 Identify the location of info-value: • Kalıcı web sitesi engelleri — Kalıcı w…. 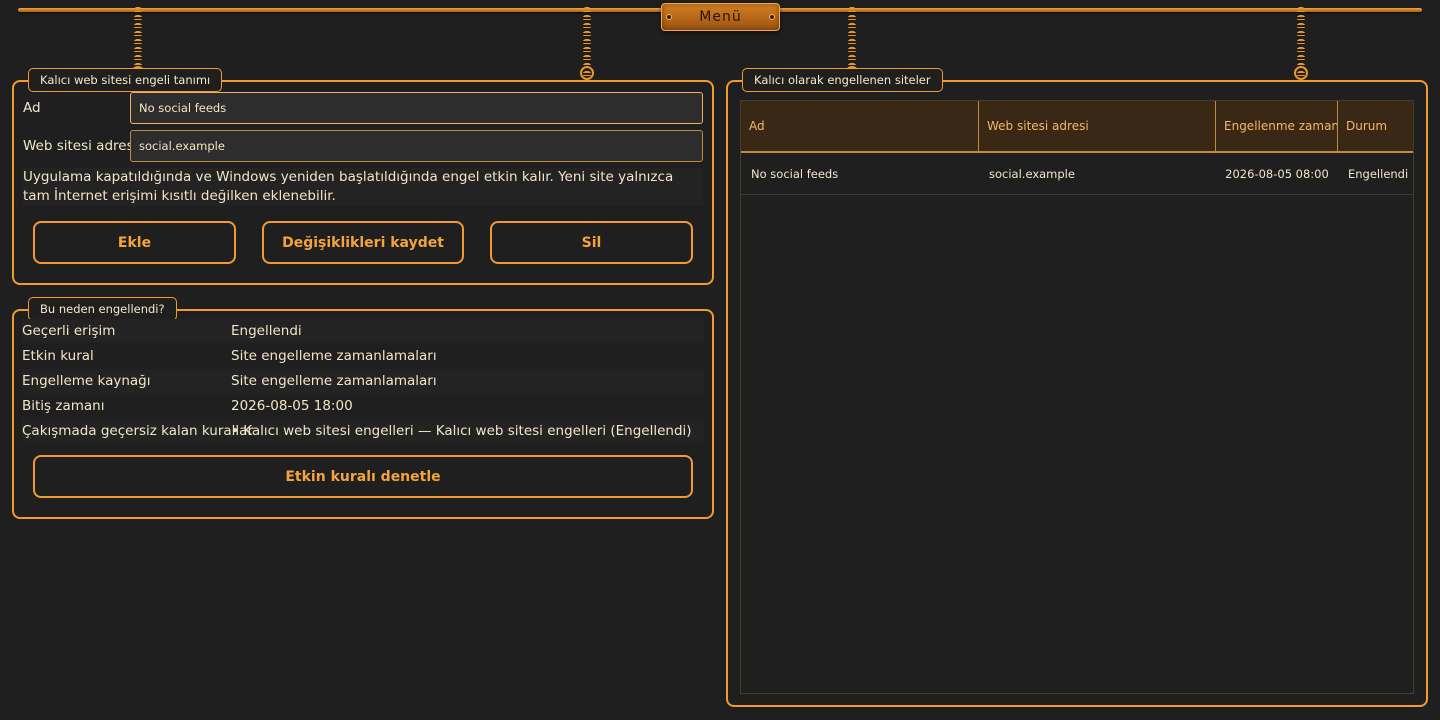
(461, 431).